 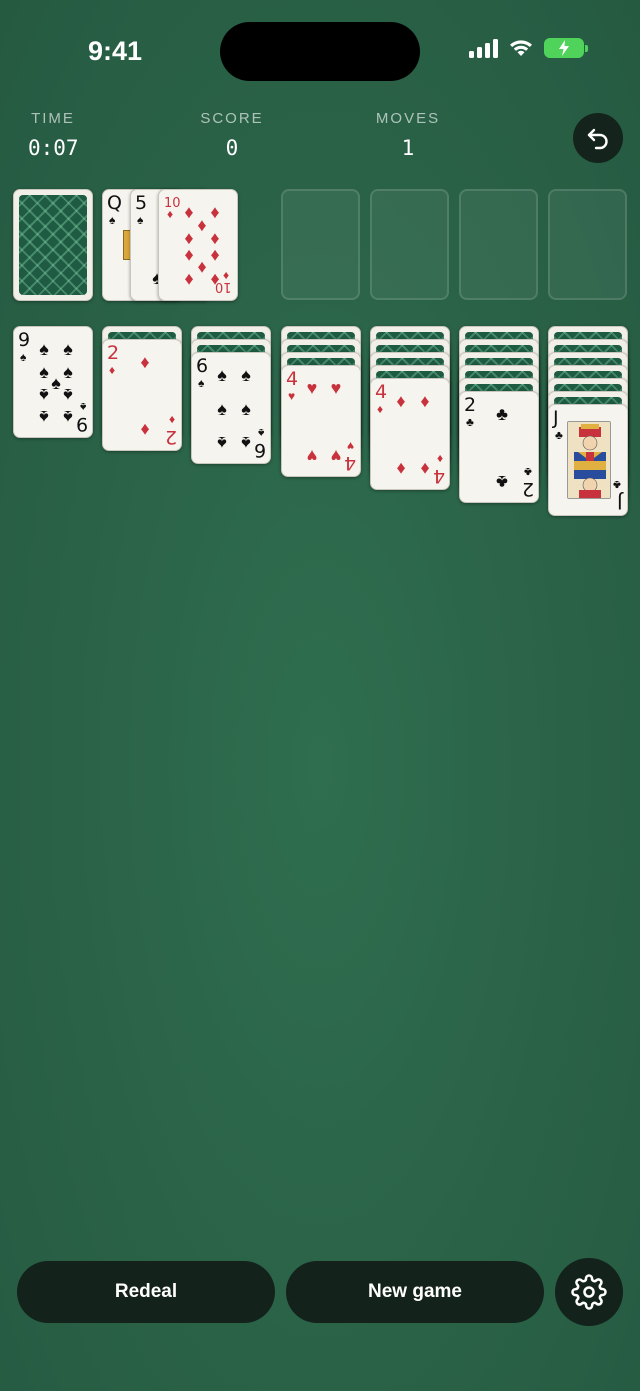 What do you see at coordinates (231, 408) in the screenshot?
I see `tableau-3-six-spades: 6 ♠ ♠ ♠ ♠ ♠ ♠ ♠ ♠ 6` at bounding box center [231, 408].